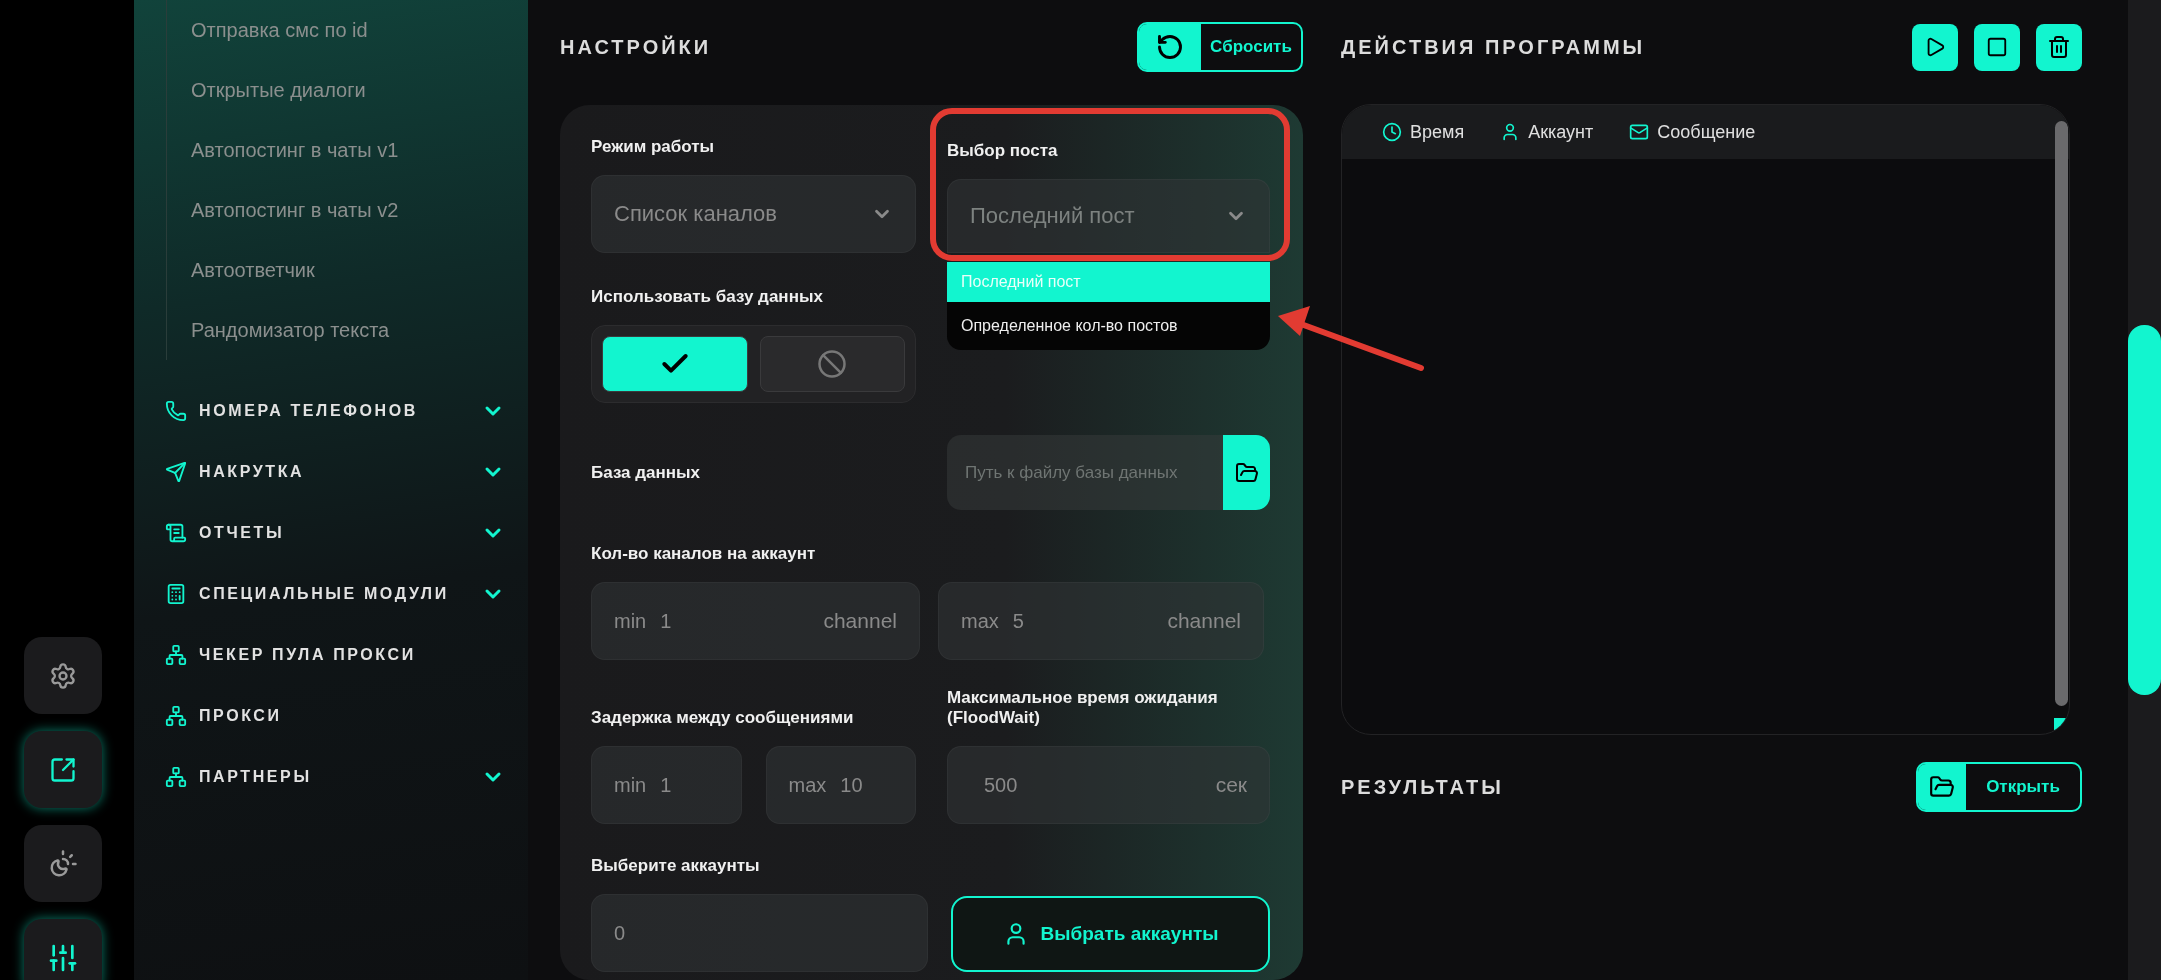  Describe the element at coordinates (636, 47) in the screenshot. I see `section-title: НАСТРОЙКИ` at that location.